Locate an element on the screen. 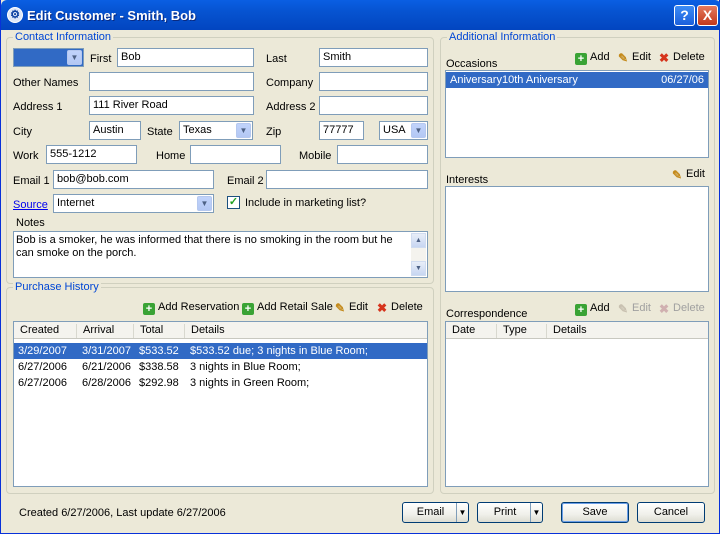 The width and height of the screenshot is (720, 534). status-text: Created 6/27/2006, Last update 6/27/2006 is located at coordinates (122, 513).